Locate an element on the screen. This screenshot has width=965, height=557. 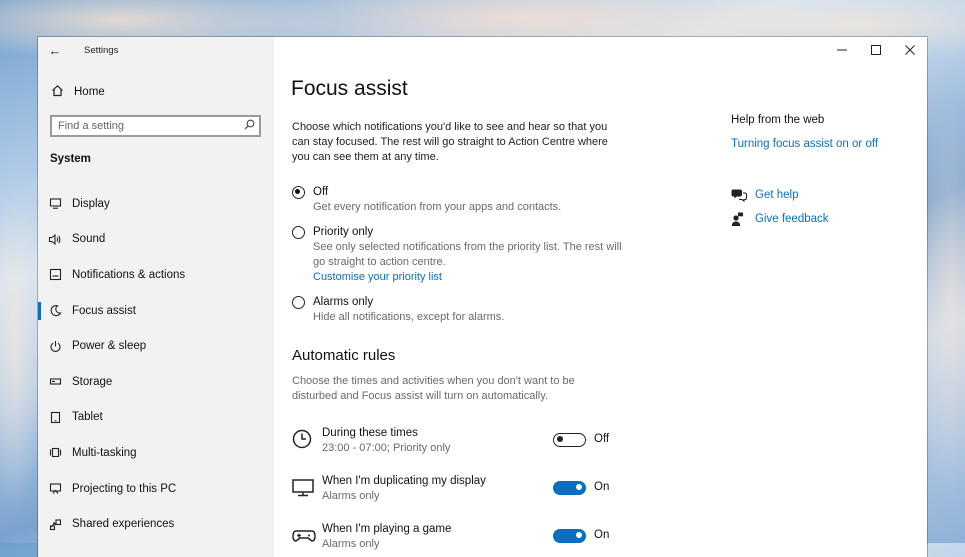
sidebar-item-notifications: Notifications & actions is located at coordinates (156, 275).